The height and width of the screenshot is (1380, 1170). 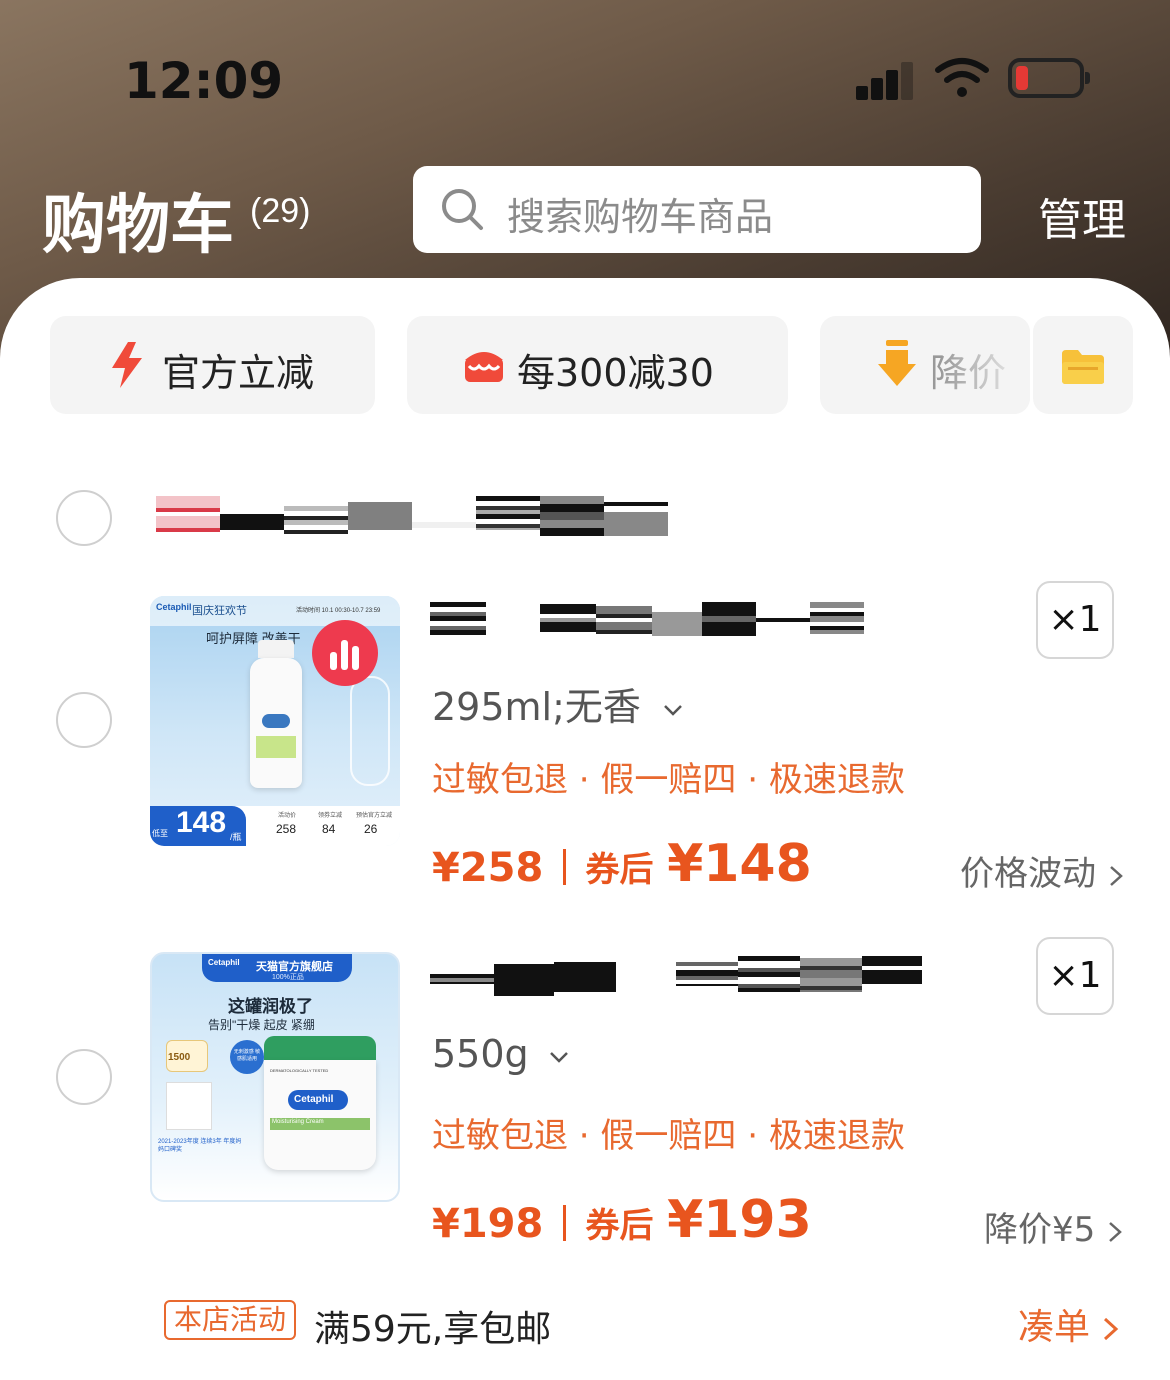 I want to click on filter-price-drop: 降价, so click(x=925, y=365).